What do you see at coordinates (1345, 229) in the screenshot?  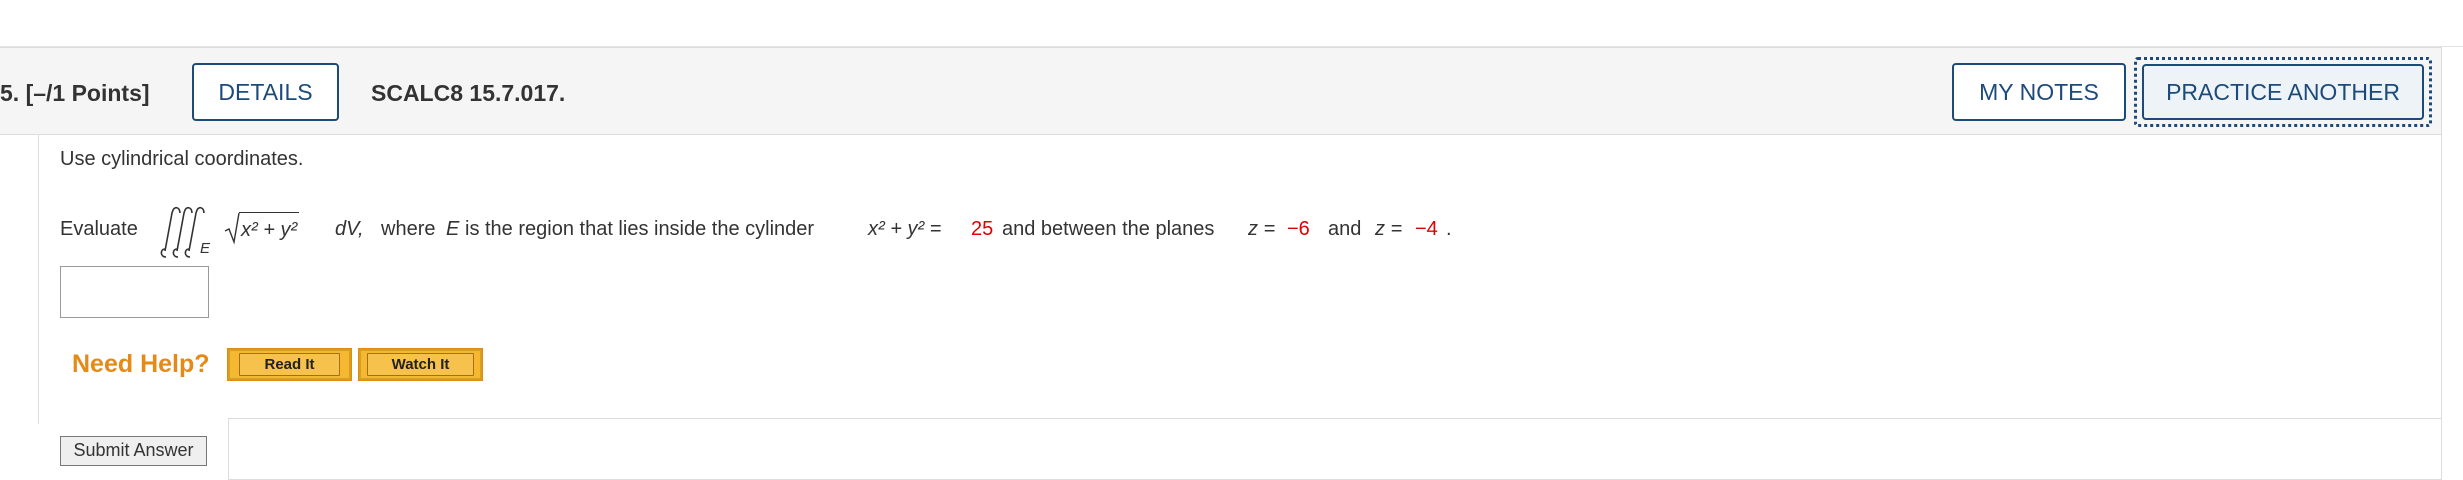 I see `and-text: and` at bounding box center [1345, 229].